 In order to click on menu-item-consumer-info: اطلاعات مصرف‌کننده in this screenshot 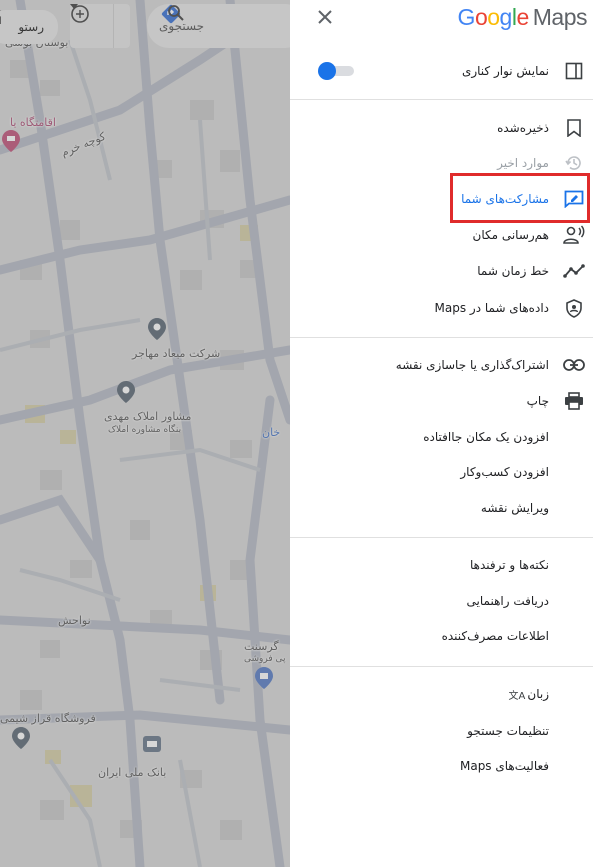, I will do `click(441, 636)`.